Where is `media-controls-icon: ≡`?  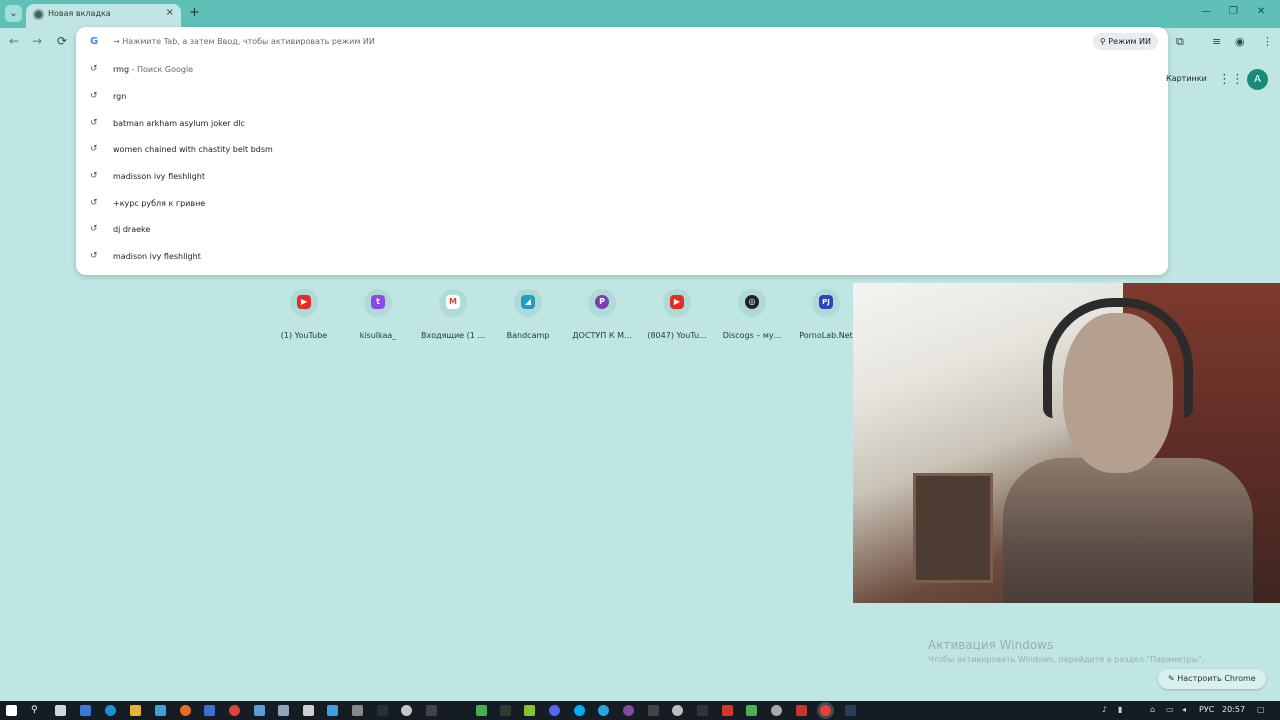 media-controls-icon: ≡ is located at coordinates (1216, 41).